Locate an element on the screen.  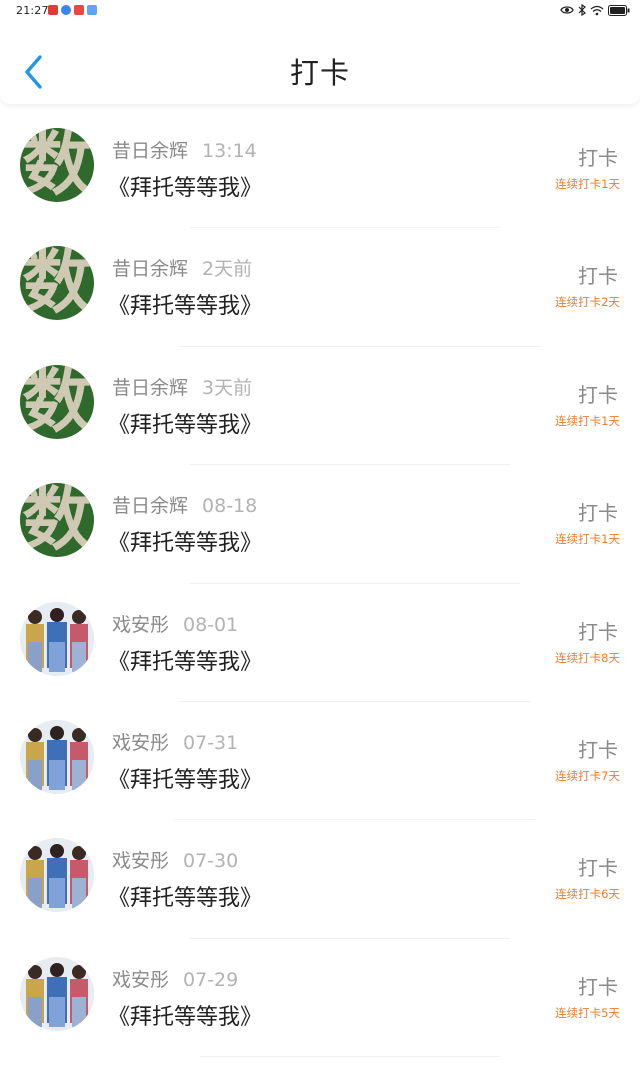
item-meta: 昔日余辉 13:14 is located at coordinates (184, 149).